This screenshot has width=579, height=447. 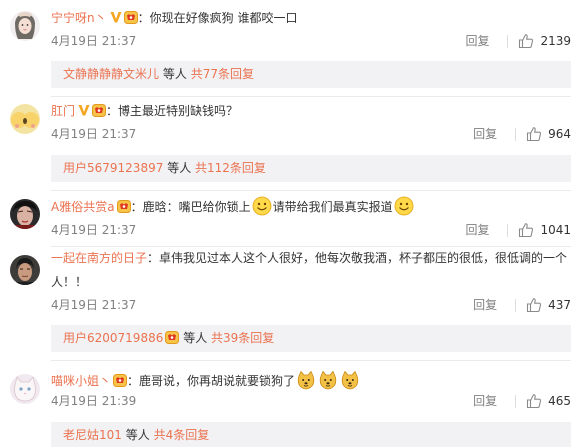 What do you see at coordinates (79, 18) in the screenshot?
I see `comment-username: 宁宁呀n丶` at bounding box center [79, 18].